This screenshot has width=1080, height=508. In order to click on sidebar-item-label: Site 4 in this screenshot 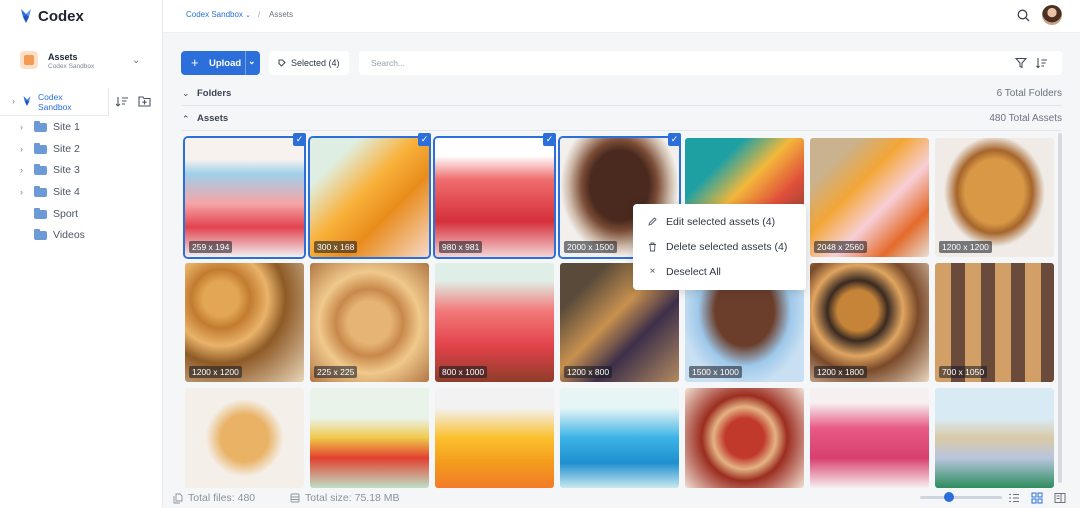, I will do `click(66, 192)`.